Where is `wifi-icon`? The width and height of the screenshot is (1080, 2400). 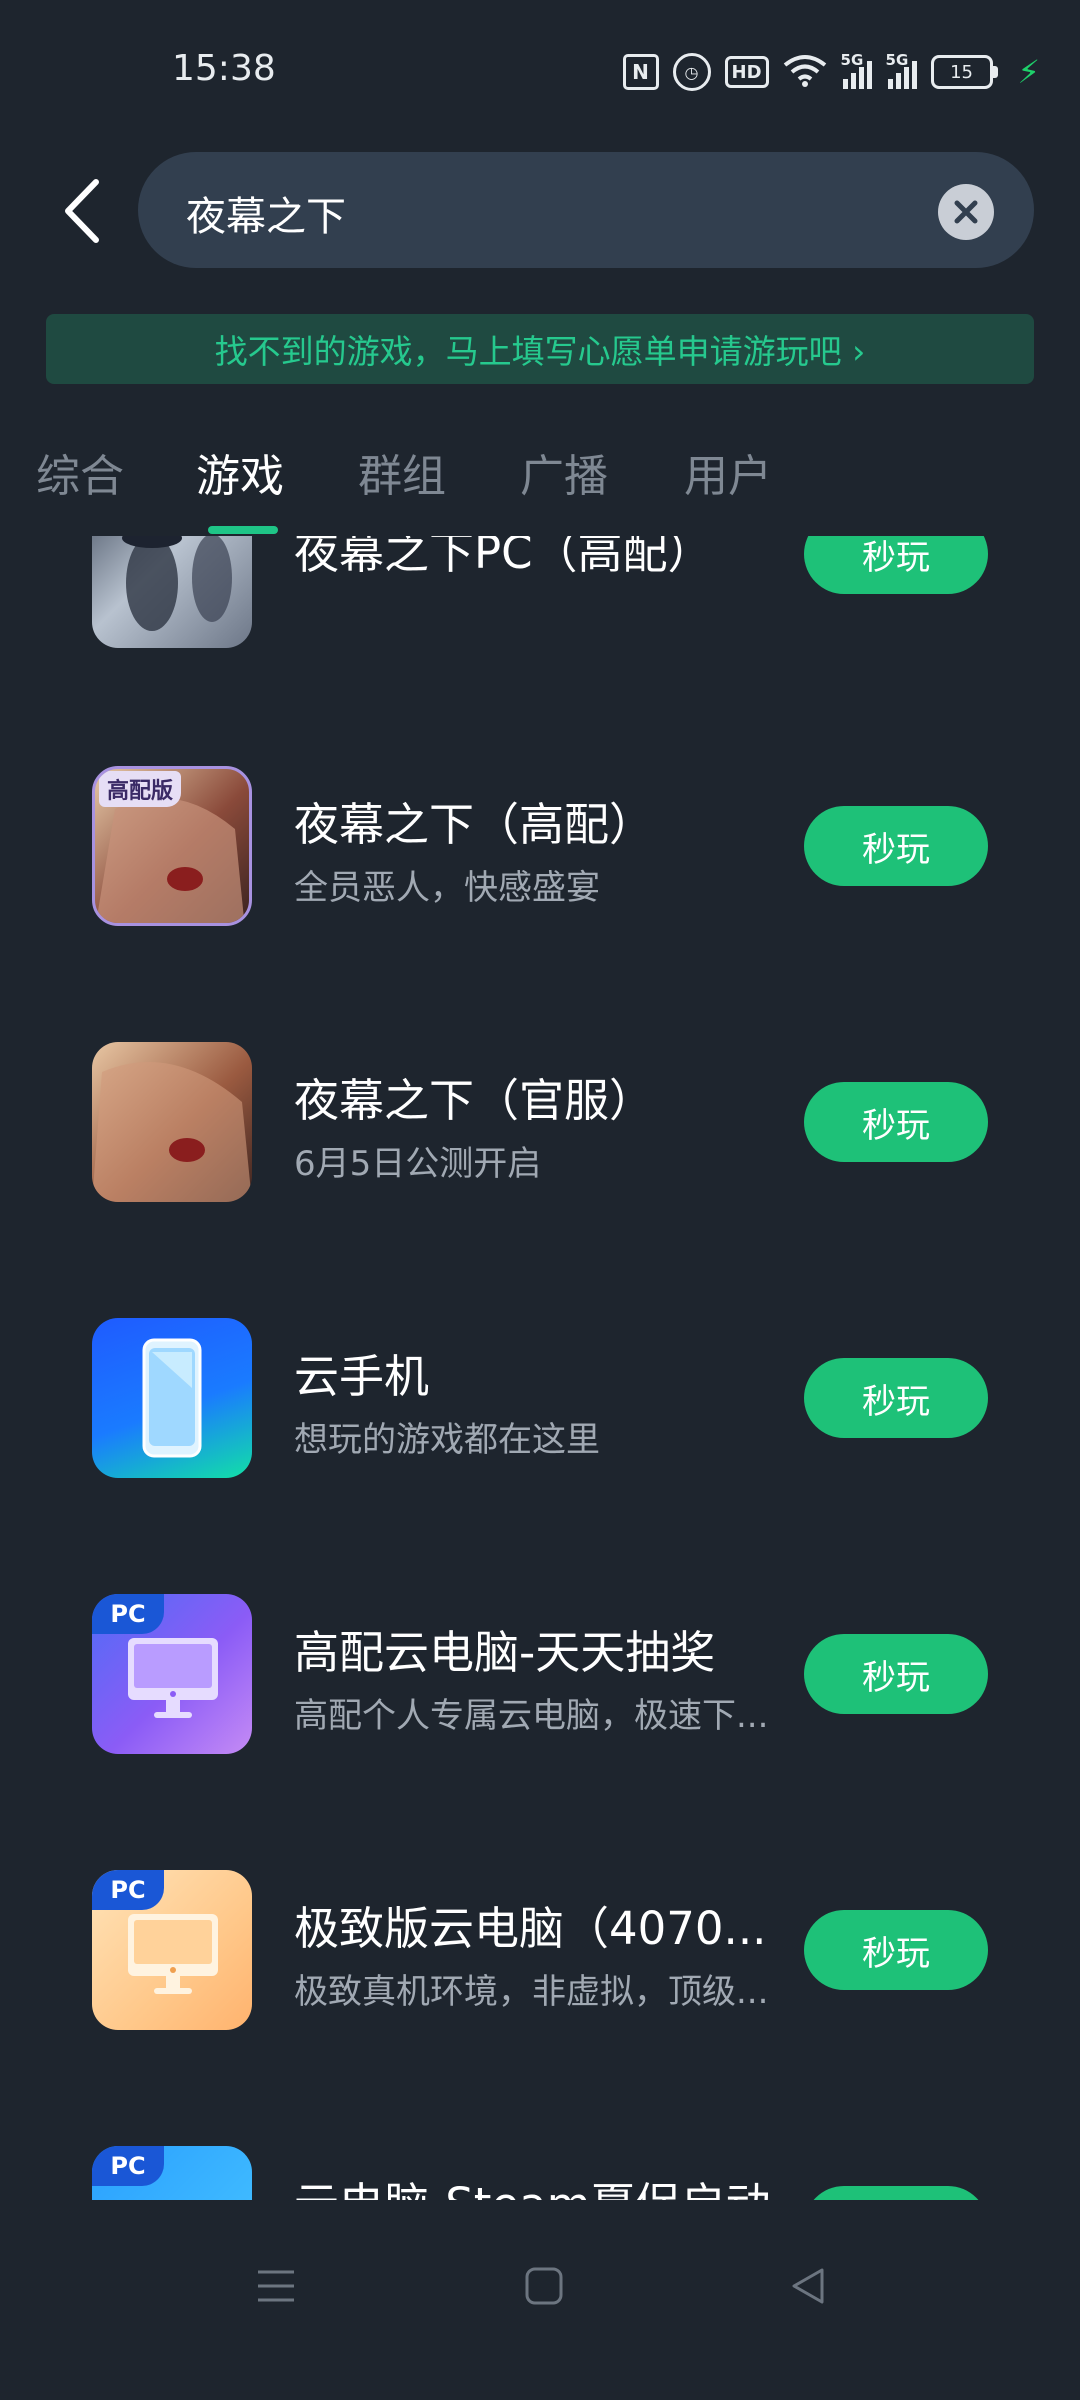
wifi-icon is located at coordinates (805, 72).